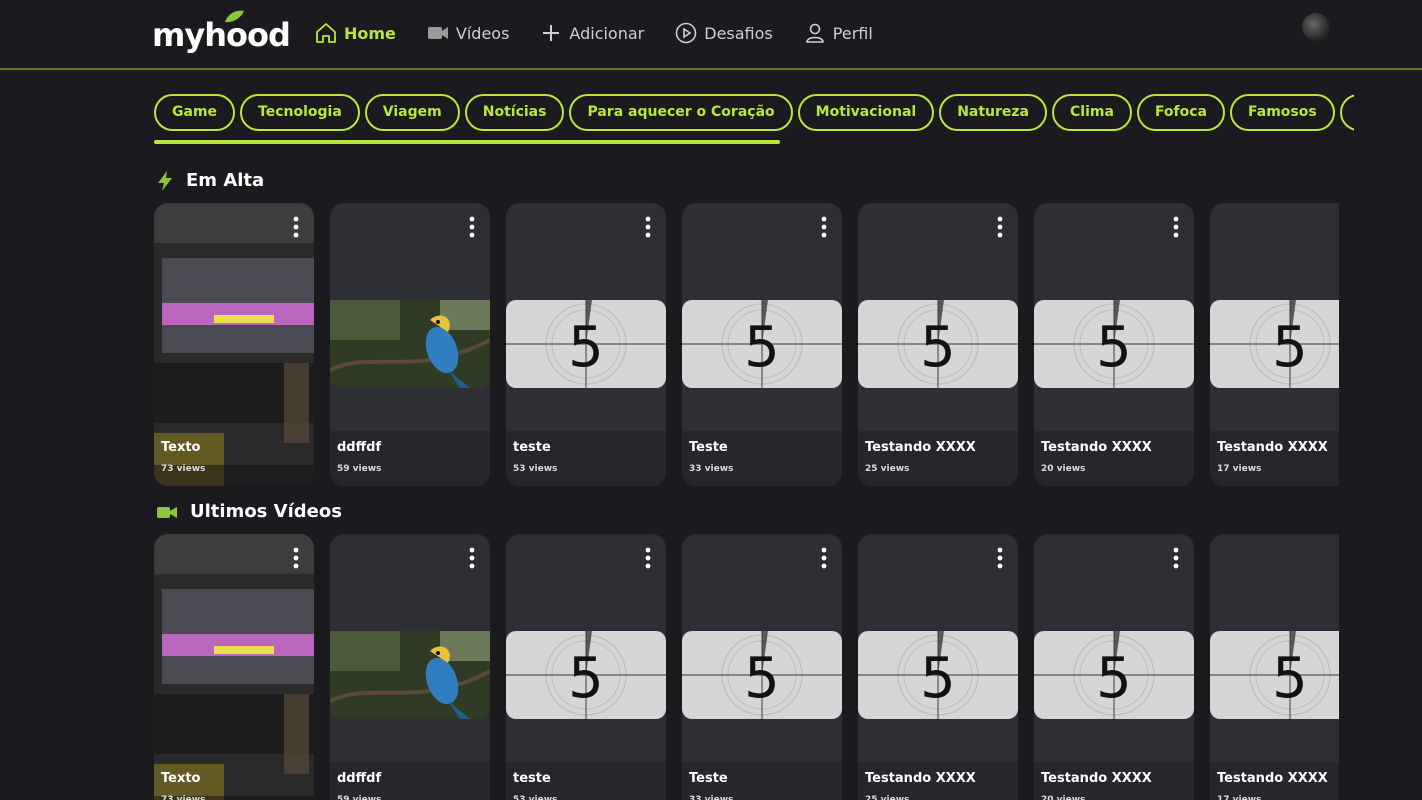 This screenshot has height=800, width=1422. What do you see at coordinates (412, 112) in the screenshot?
I see `category-chip: Viagem` at bounding box center [412, 112].